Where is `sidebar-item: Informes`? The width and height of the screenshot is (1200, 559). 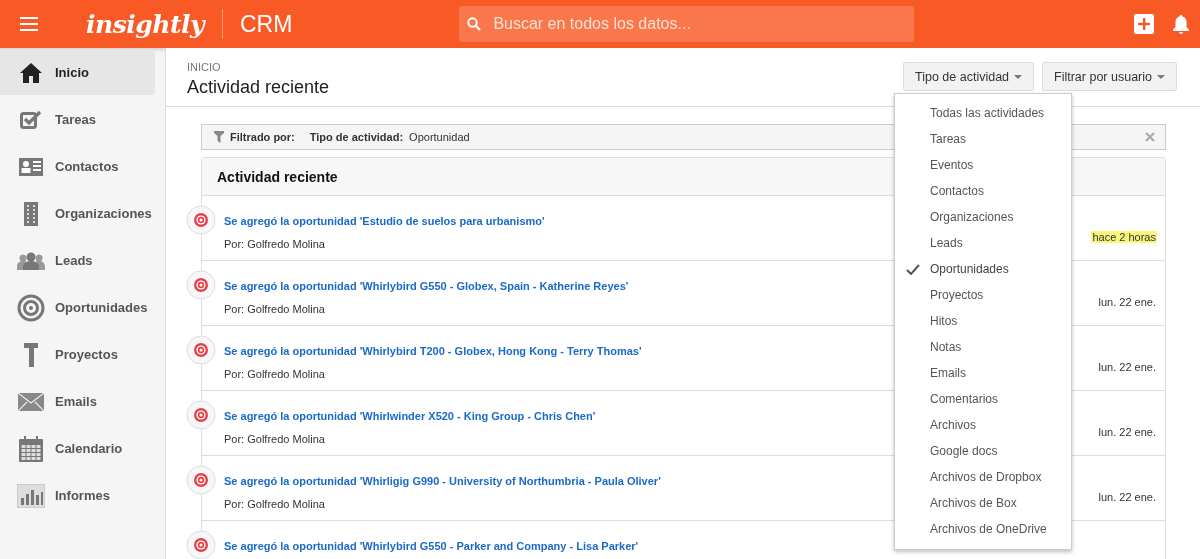 sidebar-item: Informes is located at coordinates (77, 495).